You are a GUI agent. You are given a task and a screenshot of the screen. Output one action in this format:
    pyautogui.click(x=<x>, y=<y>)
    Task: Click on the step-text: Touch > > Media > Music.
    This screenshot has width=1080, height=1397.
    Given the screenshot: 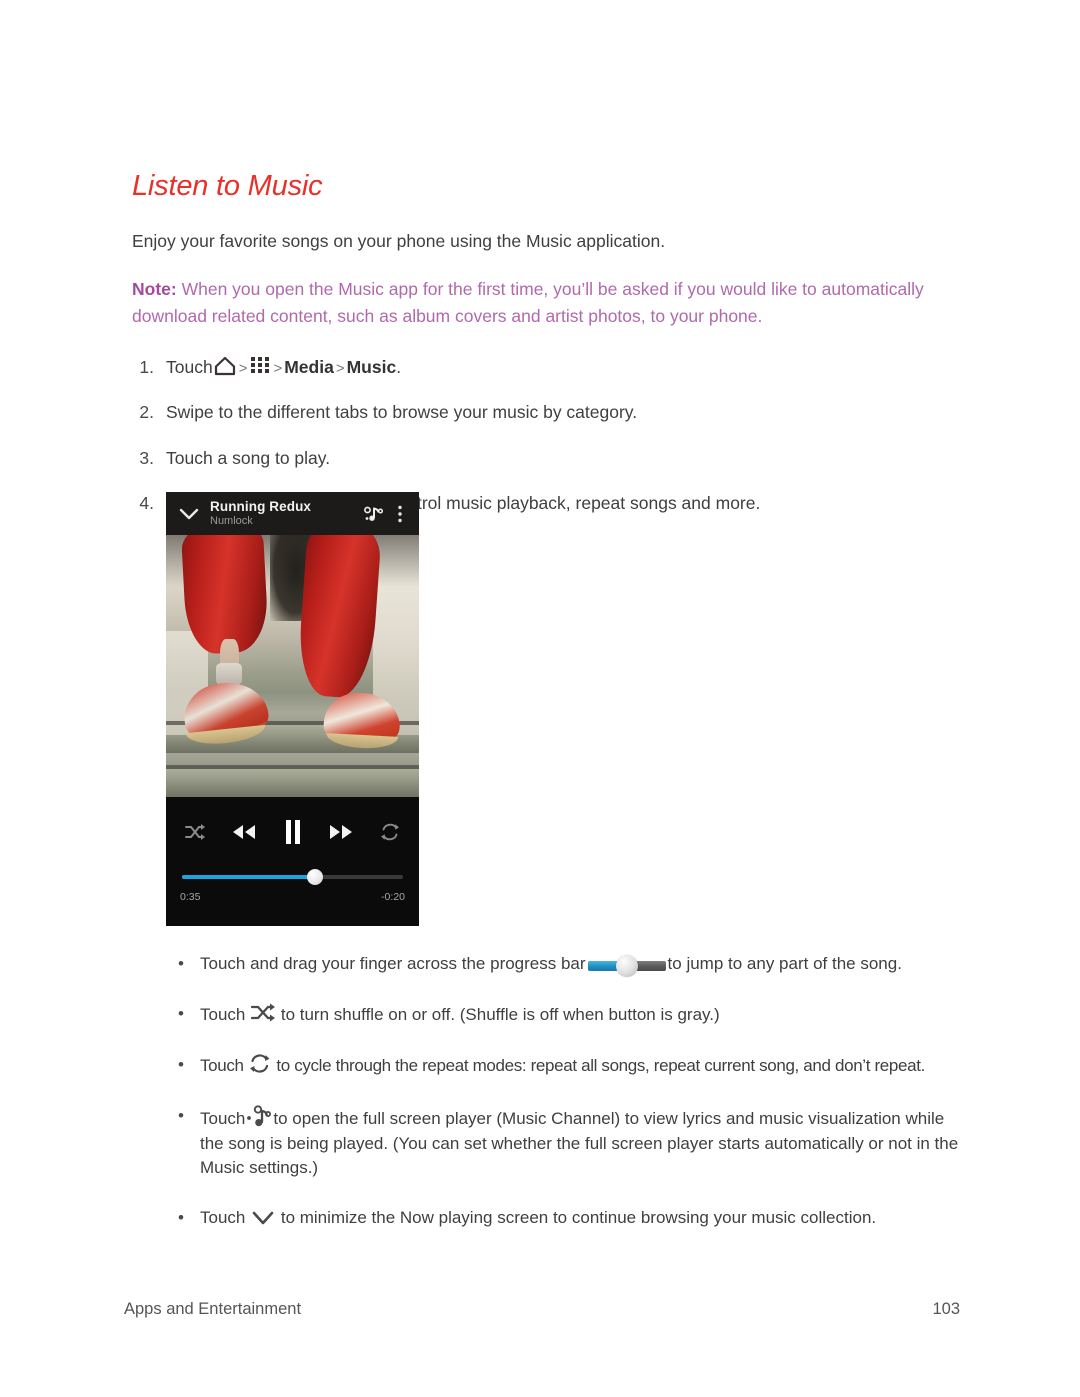 What is the action you would take?
    pyautogui.click(x=563, y=367)
    